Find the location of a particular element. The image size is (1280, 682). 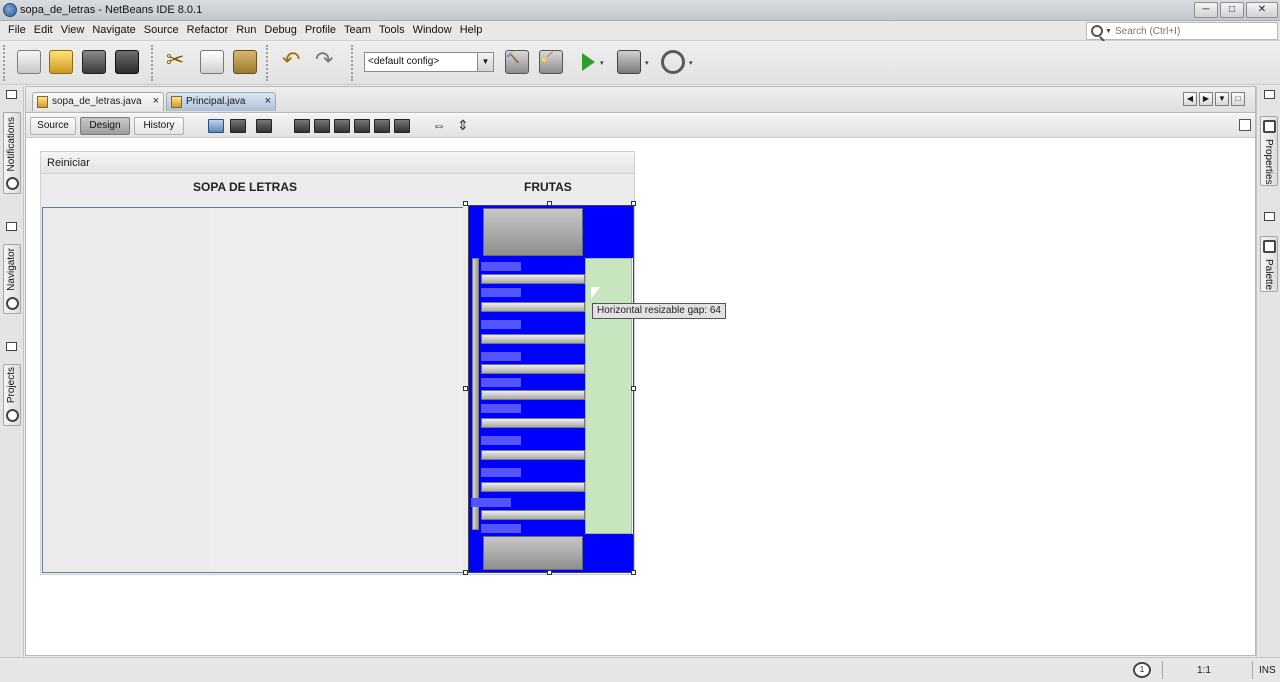

form-menu-bar: Reiniciar is located at coordinates (337, 163).